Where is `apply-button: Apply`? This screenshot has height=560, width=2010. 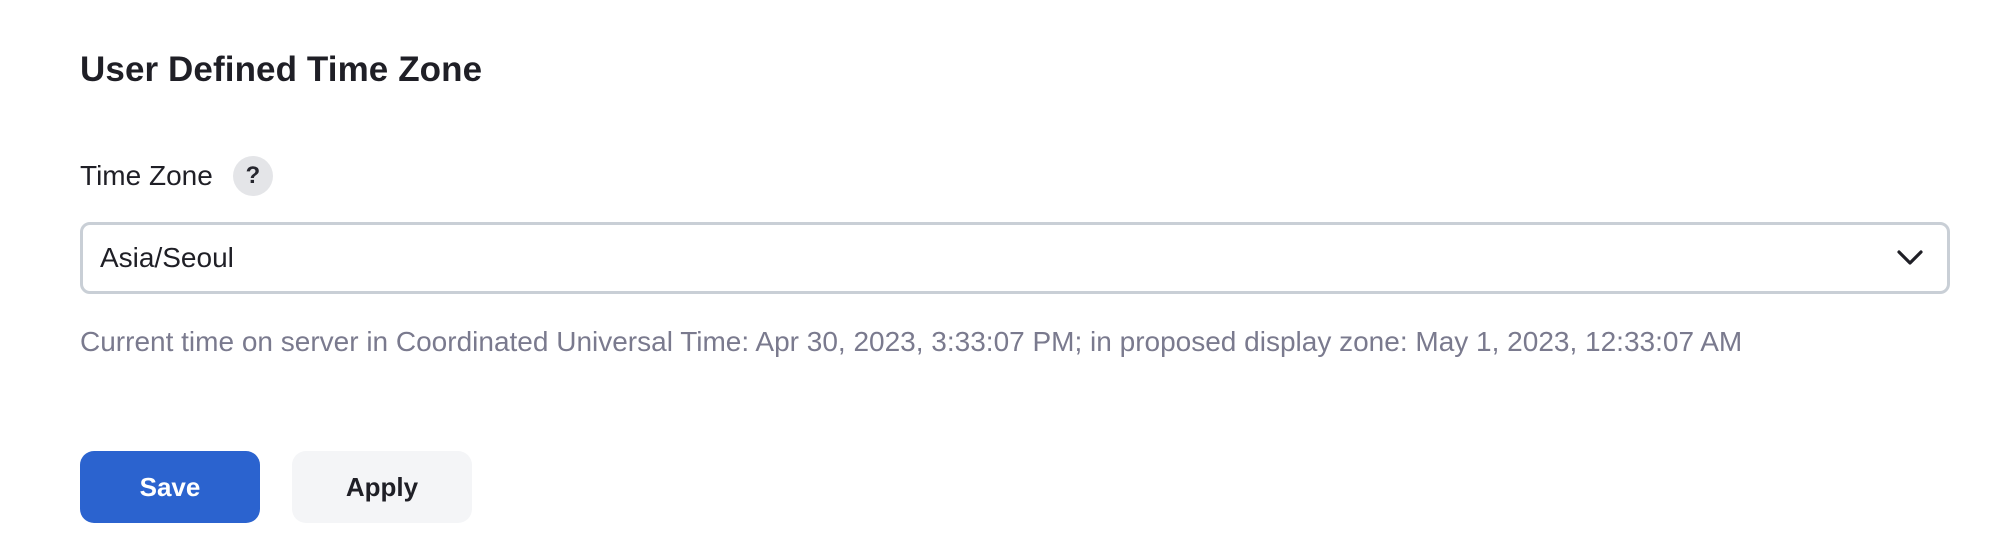
apply-button: Apply is located at coordinates (382, 487).